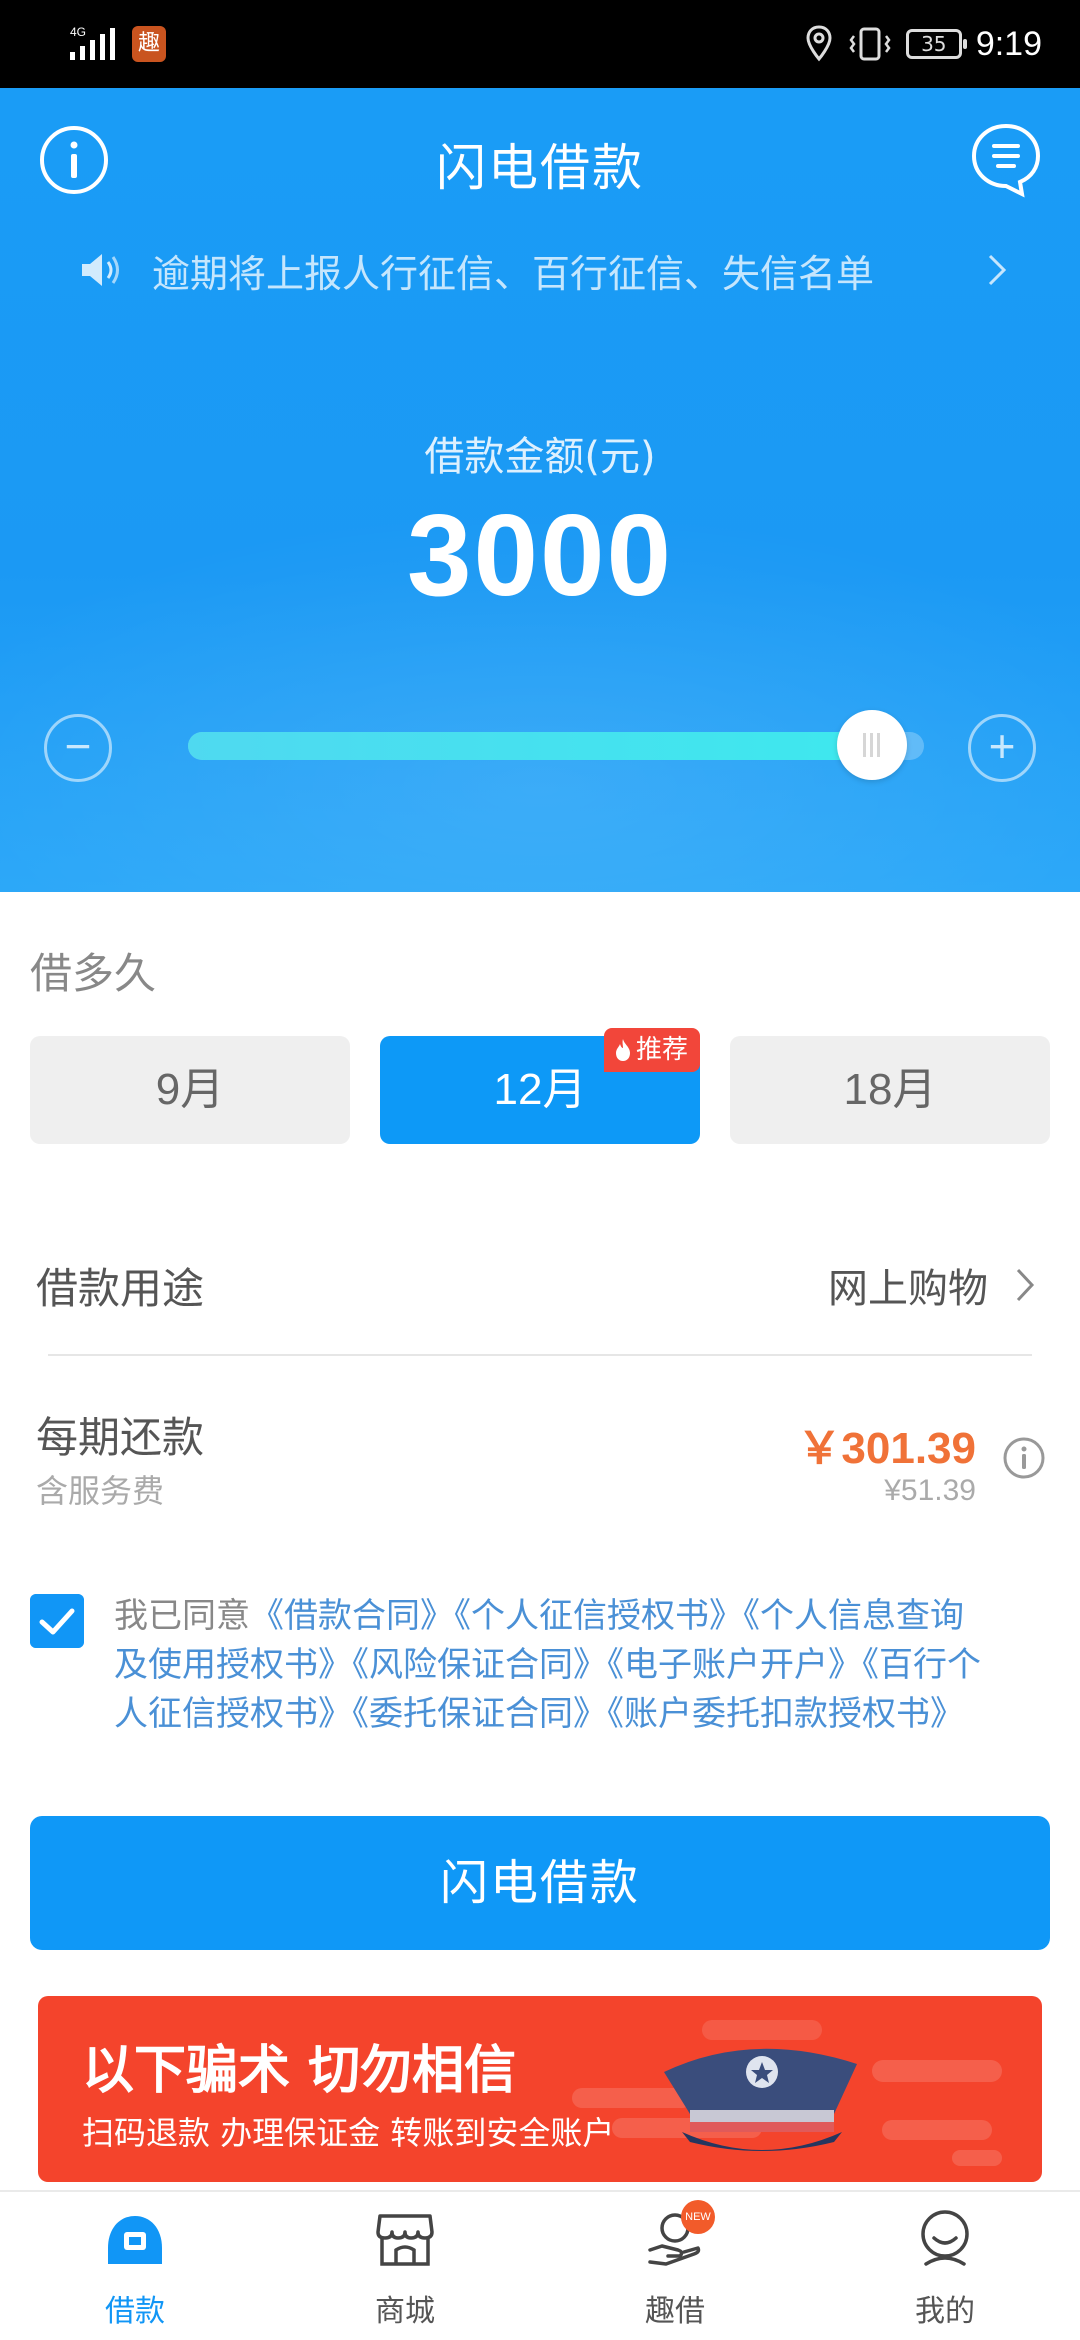 This screenshot has width=1080, height=2340. What do you see at coordinates (870, 44) in the screenshot?
I see `vibrate-icon` at bounding box center [870, 44].